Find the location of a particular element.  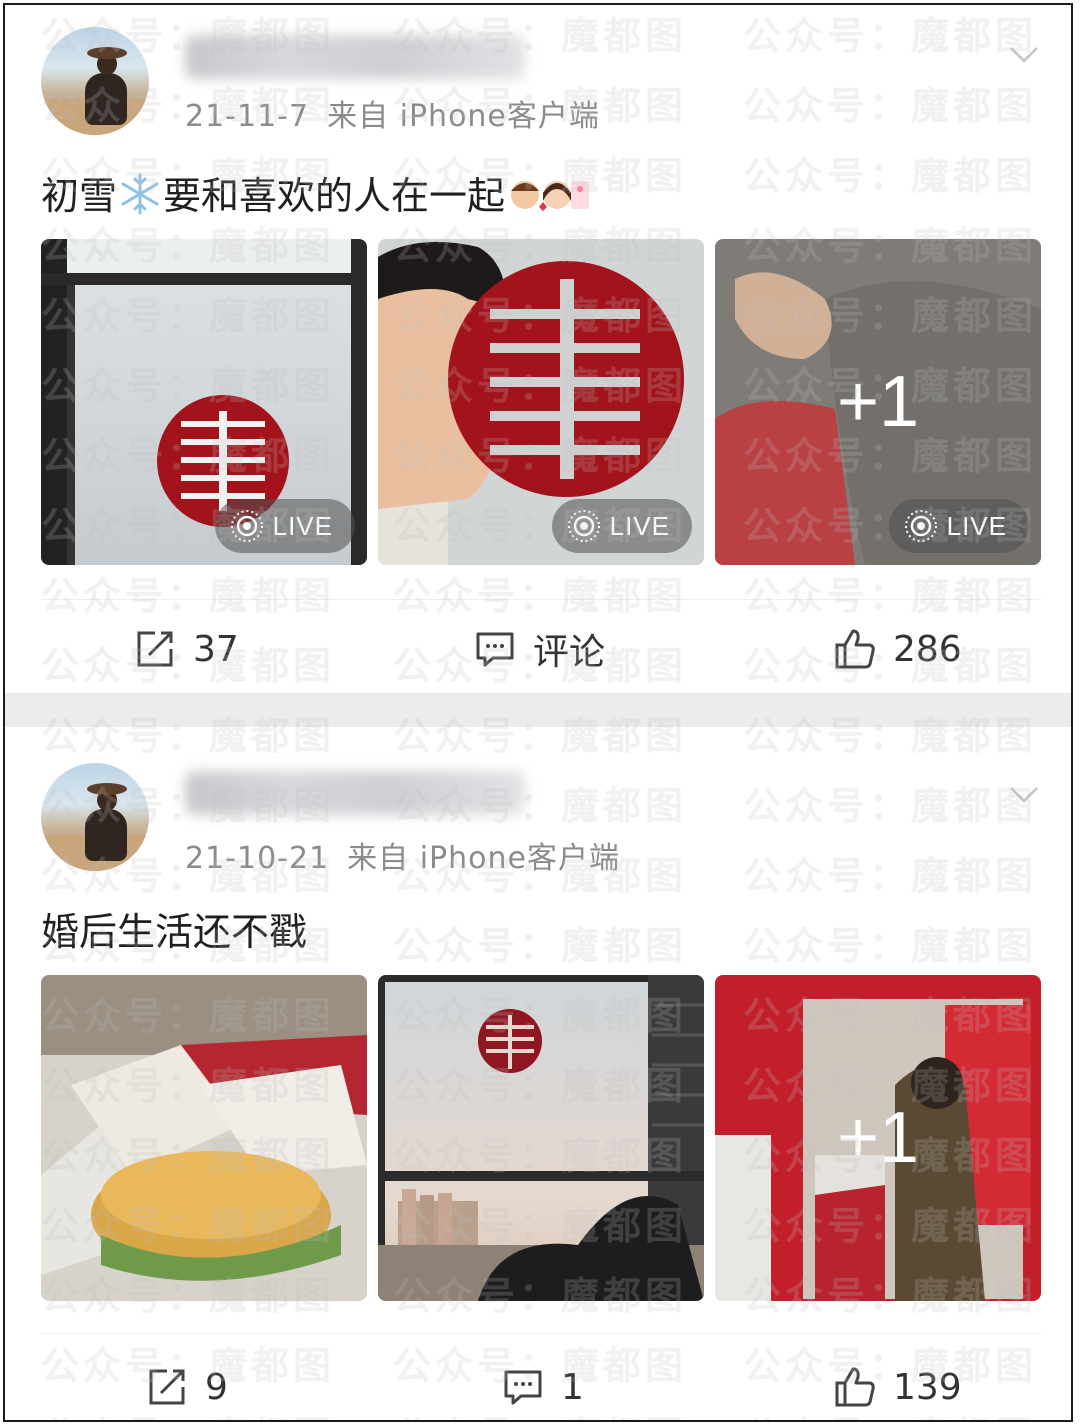

repost-count: 9 is located at coordinates (216, 1387).